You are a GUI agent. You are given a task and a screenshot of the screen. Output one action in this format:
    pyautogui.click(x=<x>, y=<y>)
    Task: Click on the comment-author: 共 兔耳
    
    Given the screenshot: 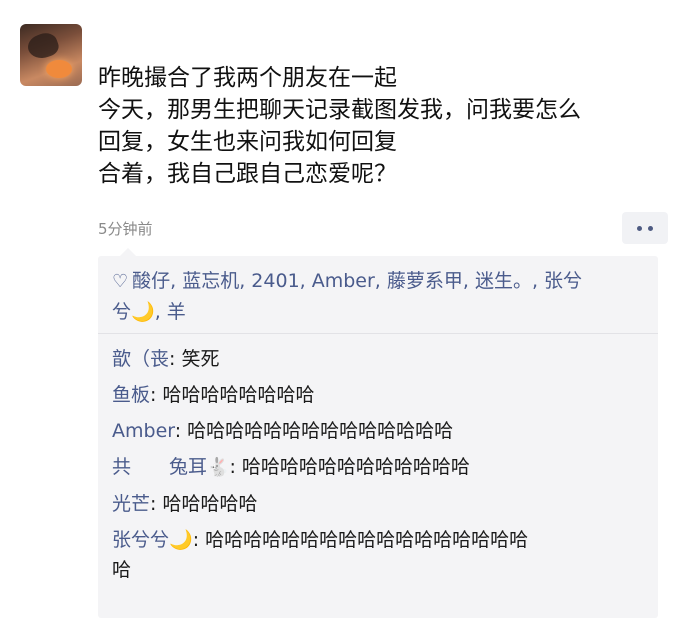 What is the action you would take?
    pyautogui.click(x=159, y=467)
    